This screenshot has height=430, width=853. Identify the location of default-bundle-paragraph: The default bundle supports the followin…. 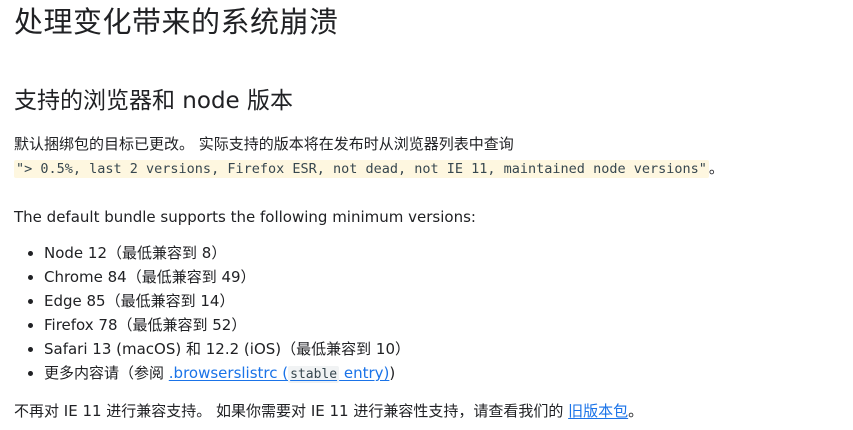
(245, 217).